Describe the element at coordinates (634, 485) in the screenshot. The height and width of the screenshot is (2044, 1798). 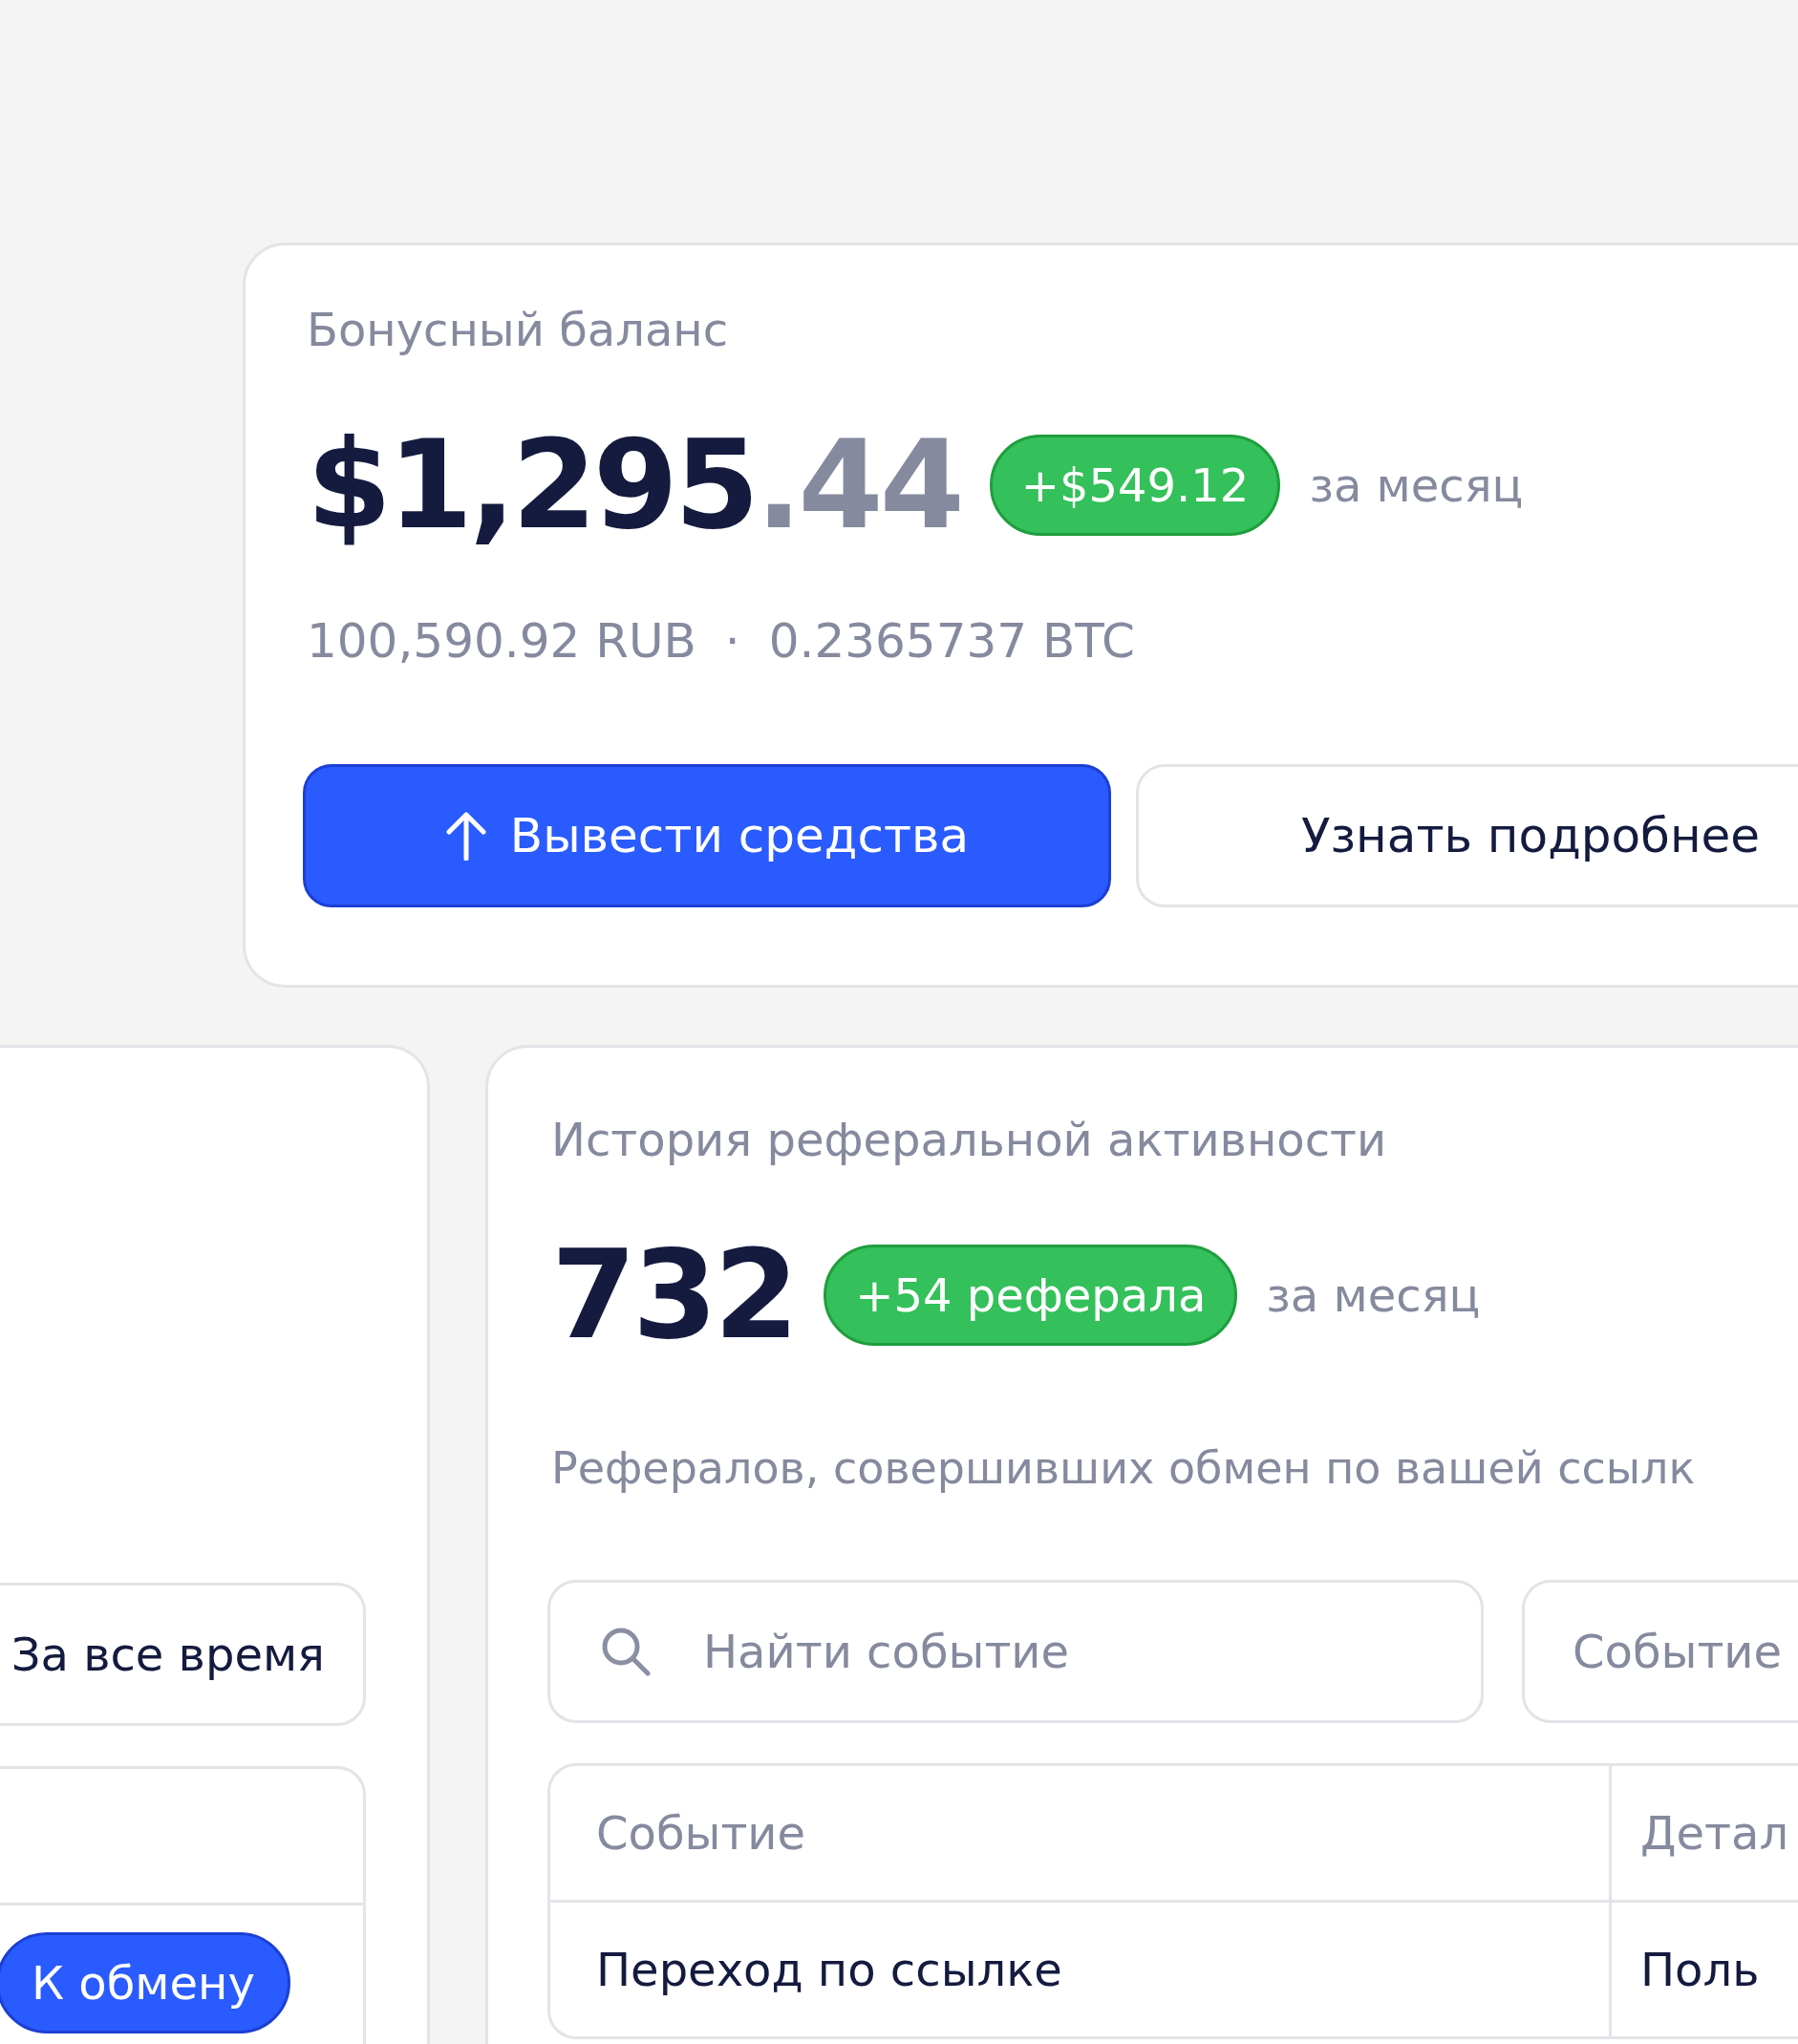
I see `balance-amount: $1,295.44` at that location.